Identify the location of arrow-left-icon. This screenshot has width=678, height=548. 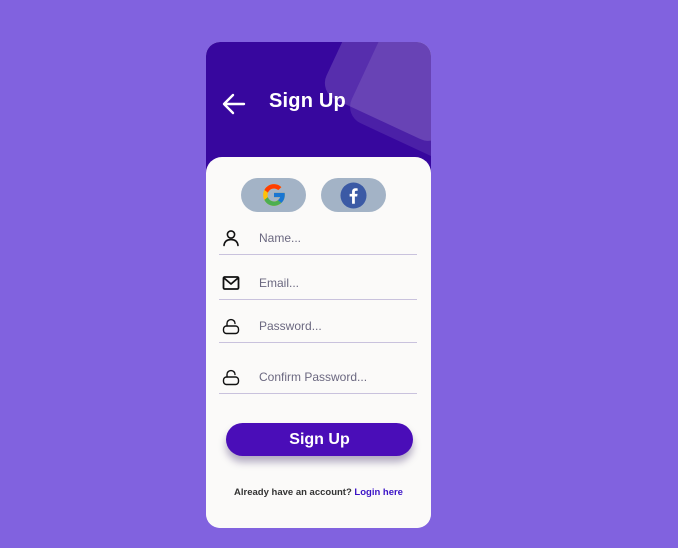
(234, 104).